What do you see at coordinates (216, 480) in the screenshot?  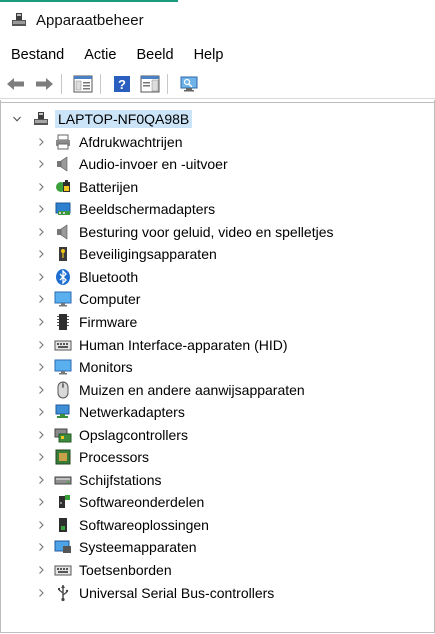 I see `tree-item: Schijfstations` at bounding box center [216, 480].